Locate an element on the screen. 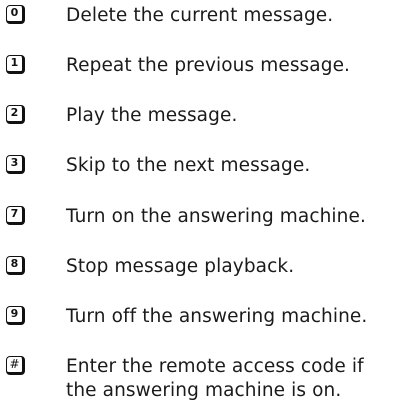 Image resolution: width=408 pixels, height=413 pixels. command-row-1: 1 Repeat the previous message. is located at coordinates (204, 74).